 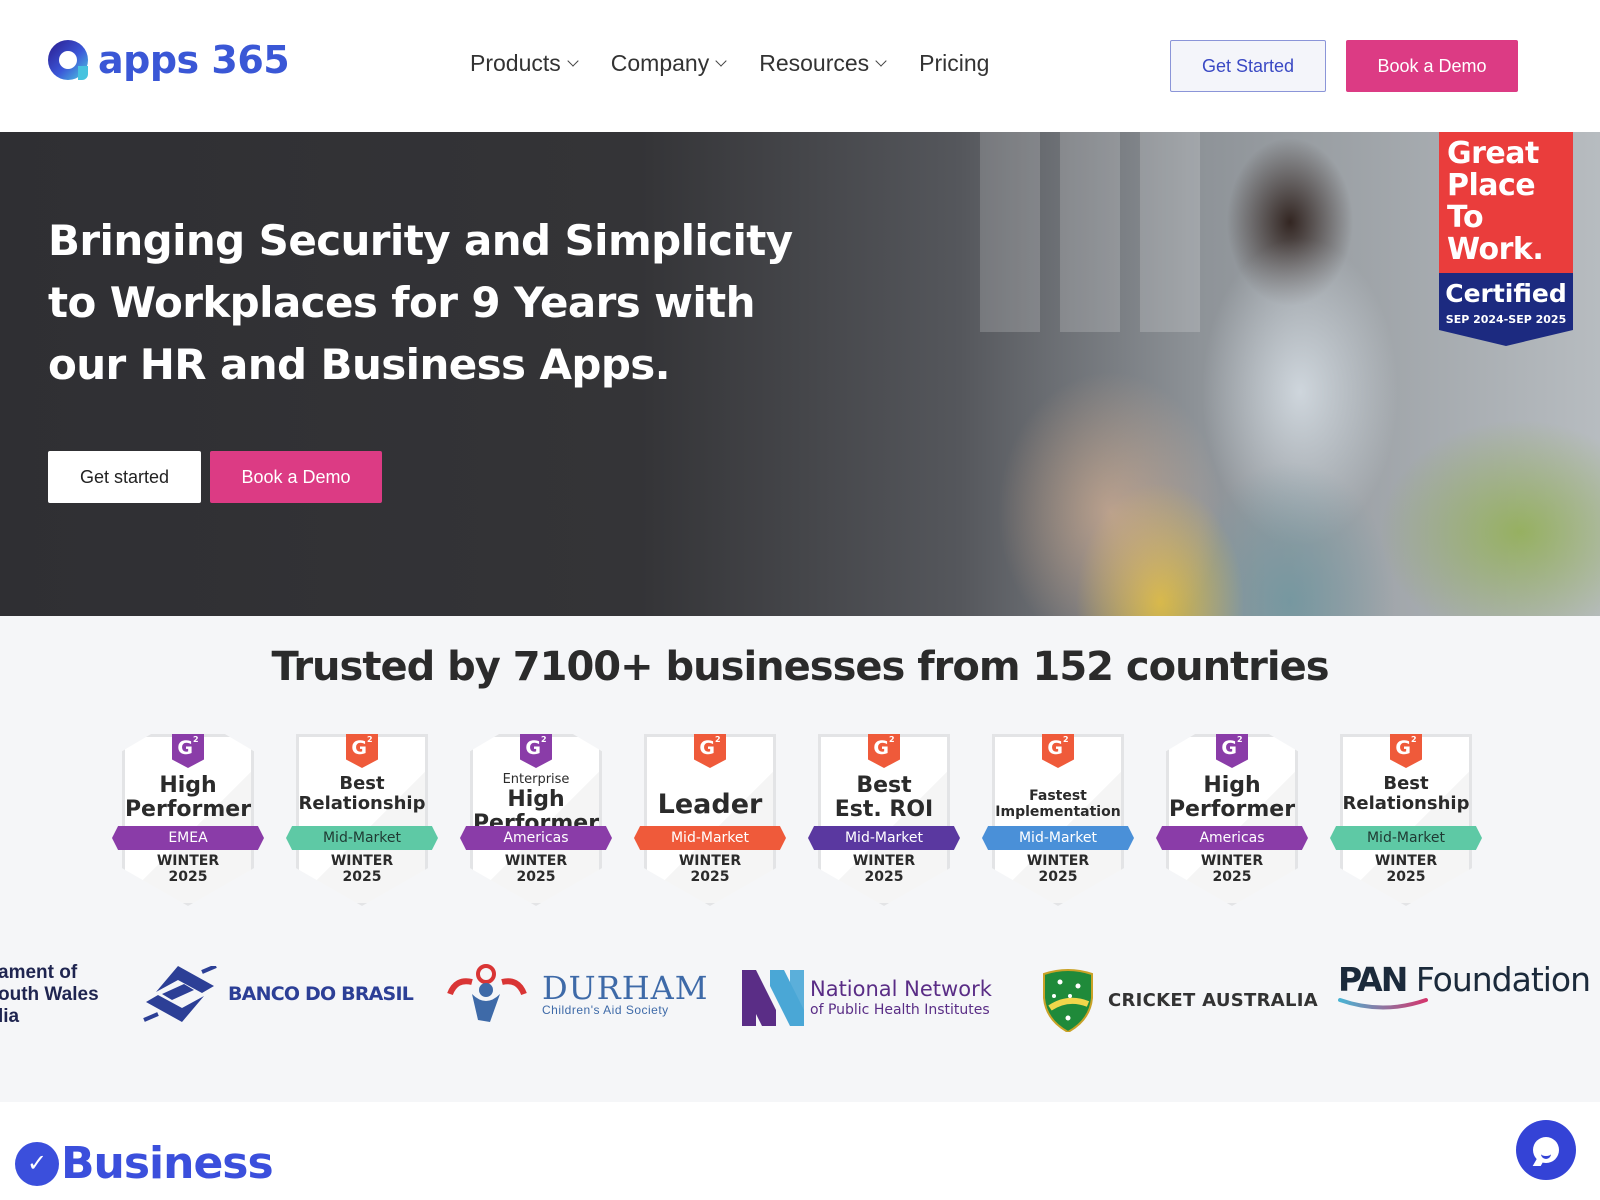 What do you see at coordinates (1248, 66) in the screenshot?
I see `header-get-started-button: Get Started` at bounding box center [1248, 66].